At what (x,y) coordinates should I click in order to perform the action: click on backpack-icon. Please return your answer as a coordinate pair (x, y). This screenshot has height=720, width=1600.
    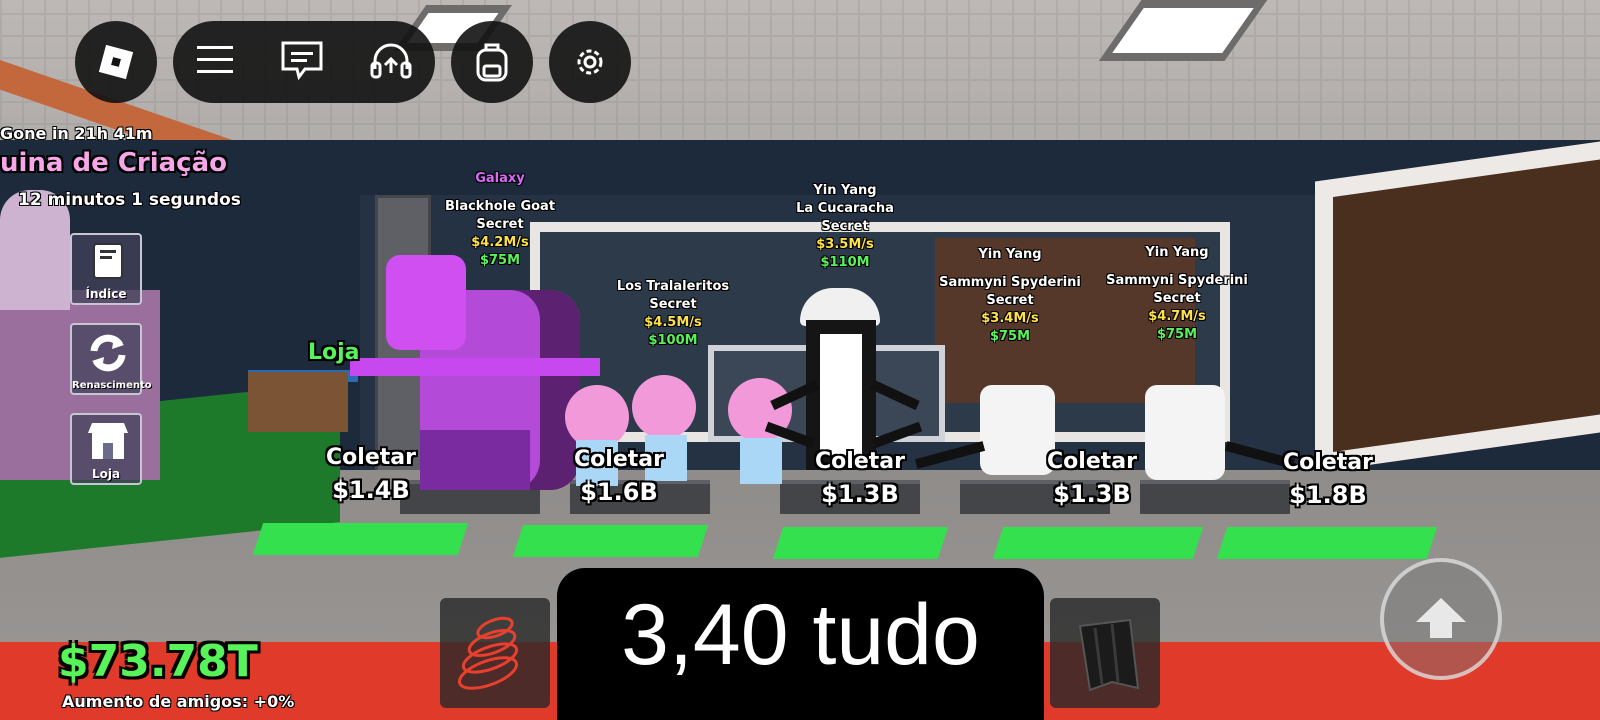
    Looking at the image, I should click on (492, 62).